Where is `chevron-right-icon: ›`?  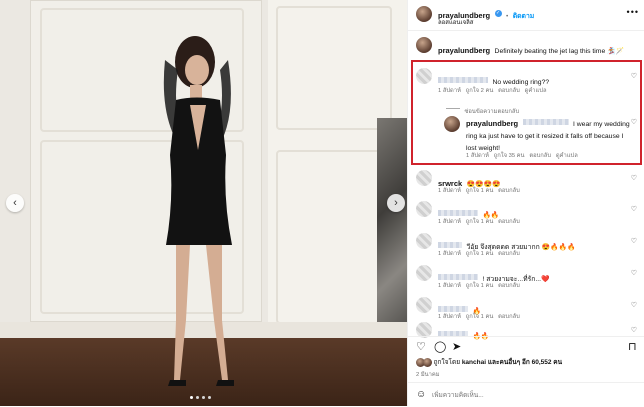 chevron-right-icon: › is located at coordinates (396, 203).